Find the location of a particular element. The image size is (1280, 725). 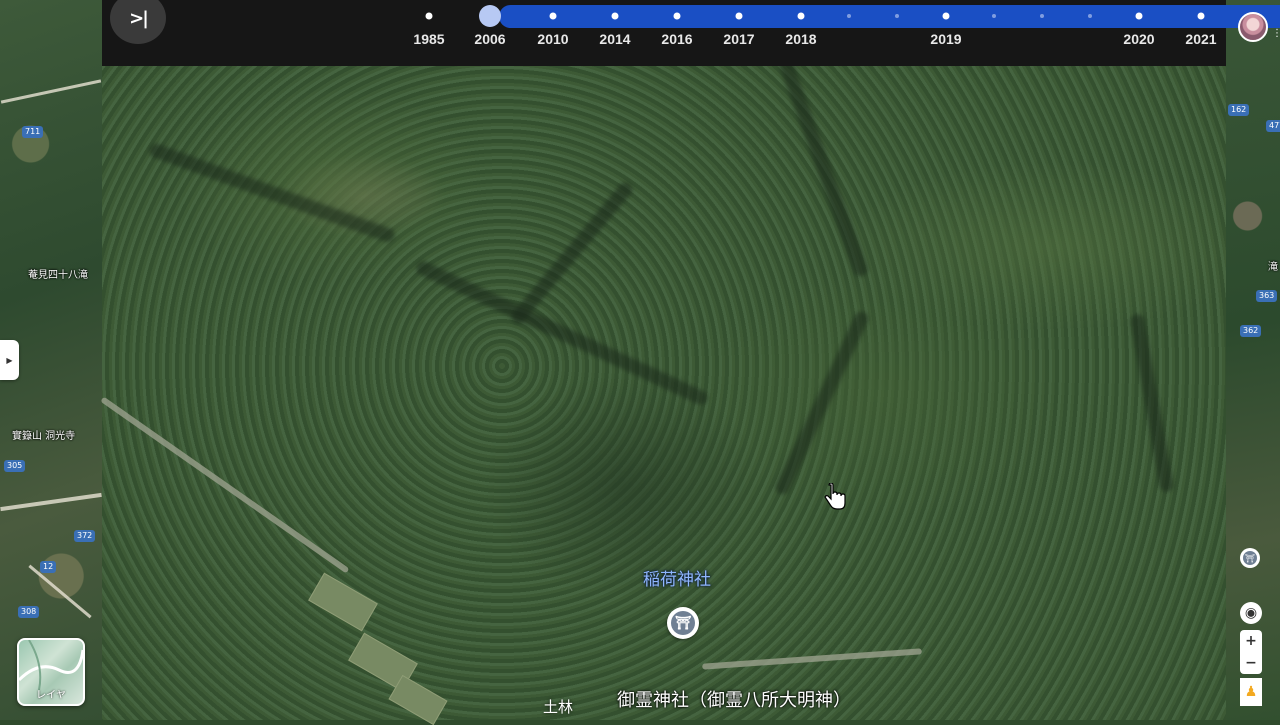

route-badge: 305 is located at coordinates (15, 466).